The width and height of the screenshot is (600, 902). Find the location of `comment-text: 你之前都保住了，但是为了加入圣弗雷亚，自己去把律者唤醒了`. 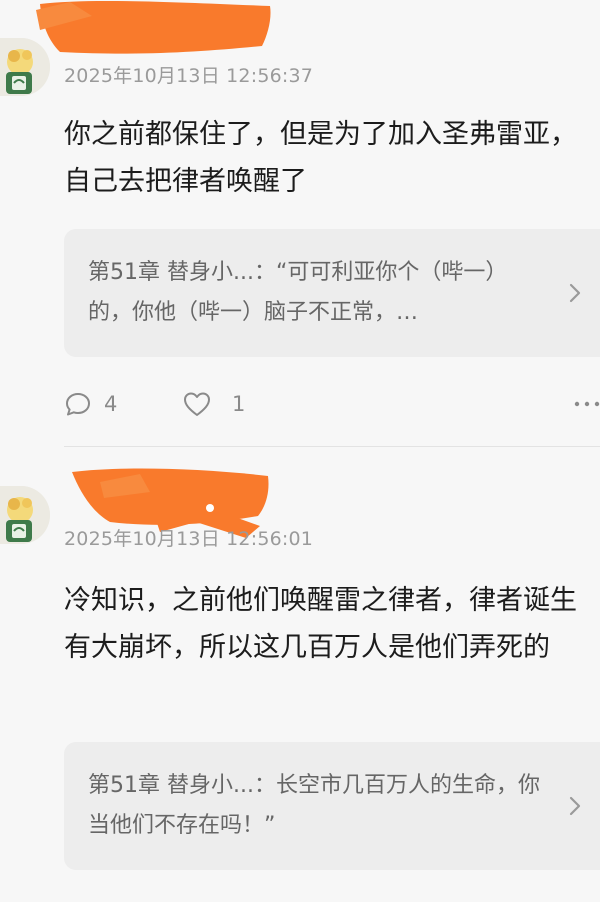

comment-text: 你之前都保住了，但是为了加入圣弗雷亚，自己去把律者唤醒了 is located at coordinates (320, 158).